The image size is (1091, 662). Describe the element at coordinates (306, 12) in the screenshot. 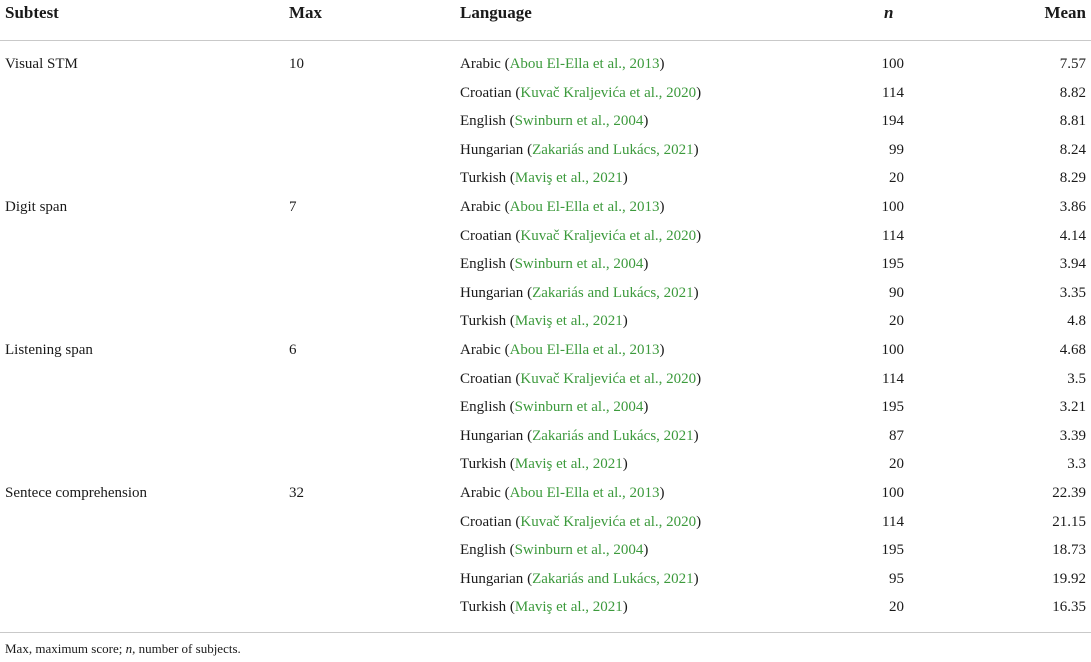

I see `header-max: Max` at that location.